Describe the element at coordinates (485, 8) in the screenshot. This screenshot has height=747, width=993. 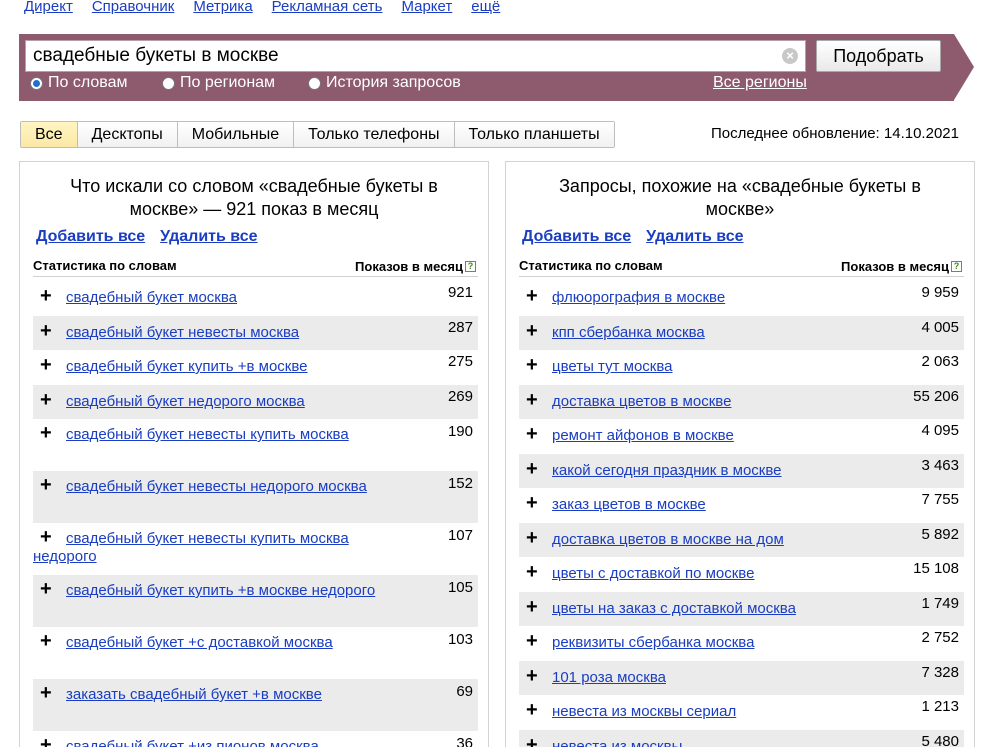
I see `nav-link-more: ещё` at that location.